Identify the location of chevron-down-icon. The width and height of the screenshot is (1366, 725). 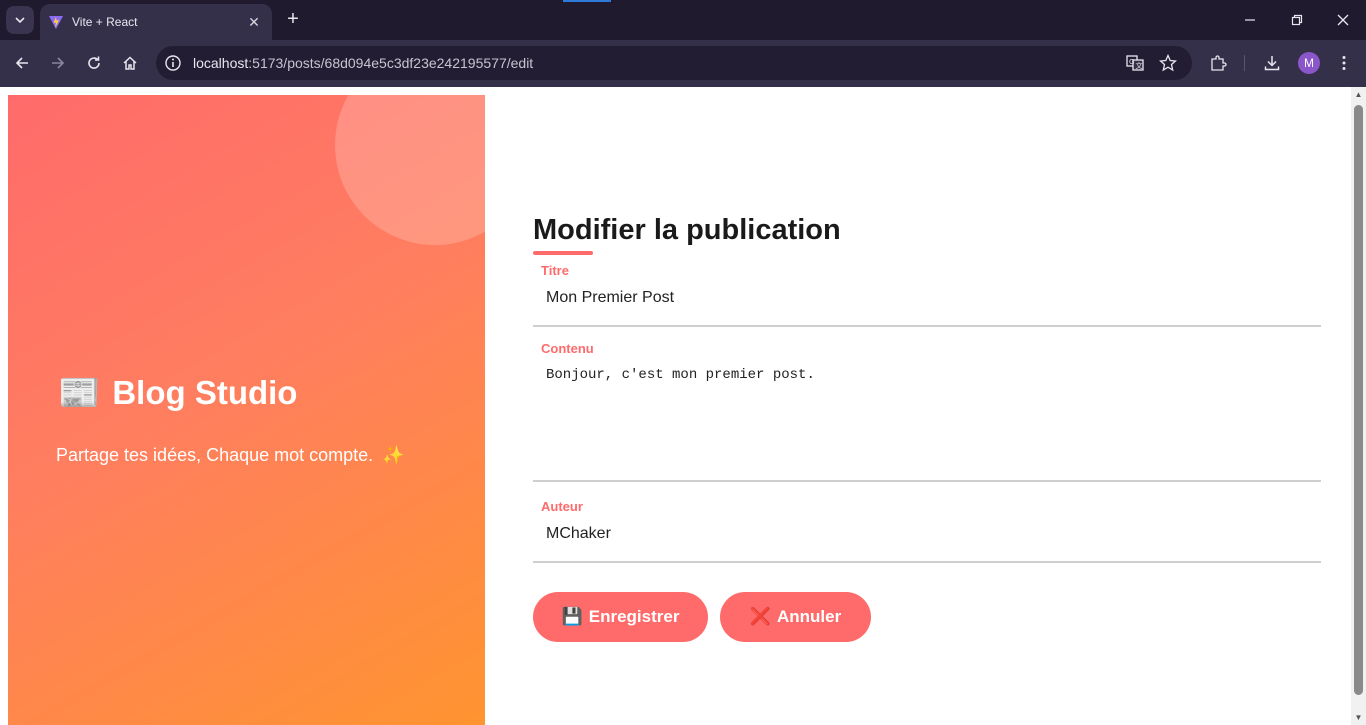
(20, 20).